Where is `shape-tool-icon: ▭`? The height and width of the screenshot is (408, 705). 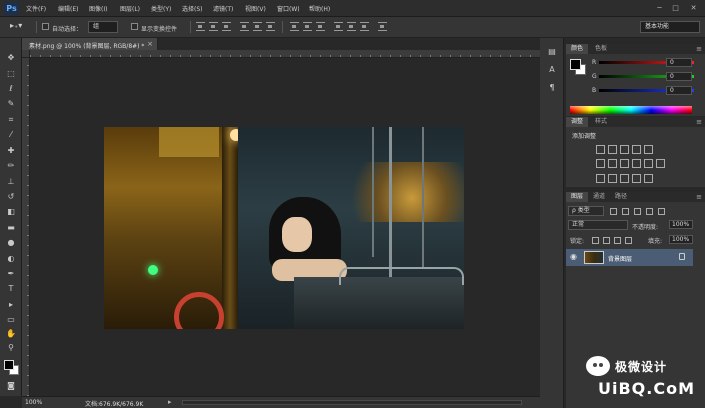 shape-tool-icon: ▭ is located at coordinates (11, 320).